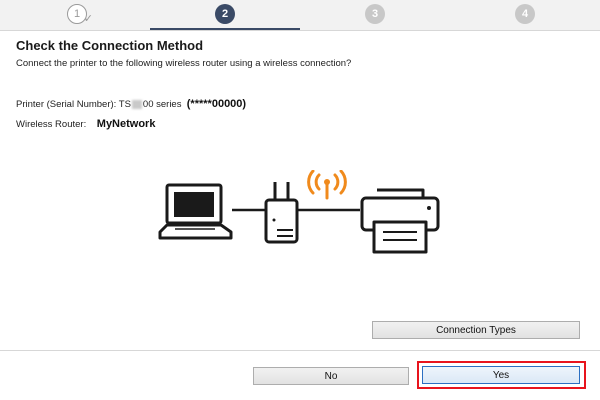 Image resolution: width=600 pixels, height=400 pixels. I want to click on wifi-signal-icon, so click(327, 185).